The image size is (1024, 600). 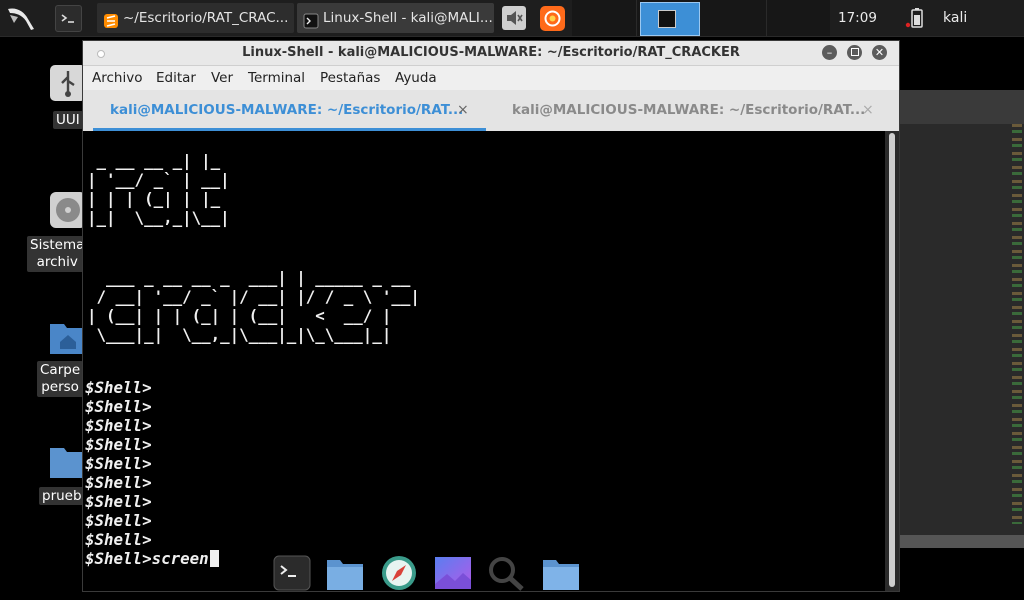 What do you see at coordinates (222, 78) in the screenshot?
I see `menu-ver: Ver` at bounding box center [222, 78].